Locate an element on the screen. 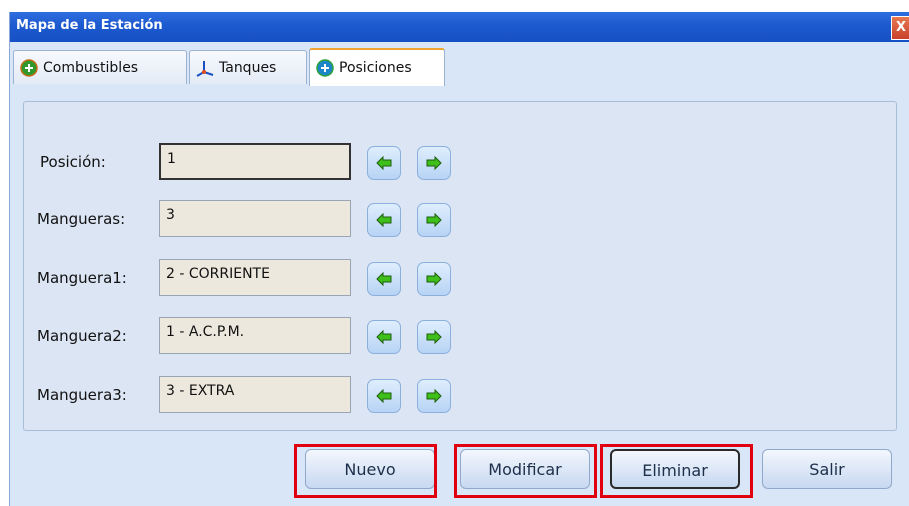 The image size is (909, 506). tab-label: Combustibles is located at coordinates (91, 67).